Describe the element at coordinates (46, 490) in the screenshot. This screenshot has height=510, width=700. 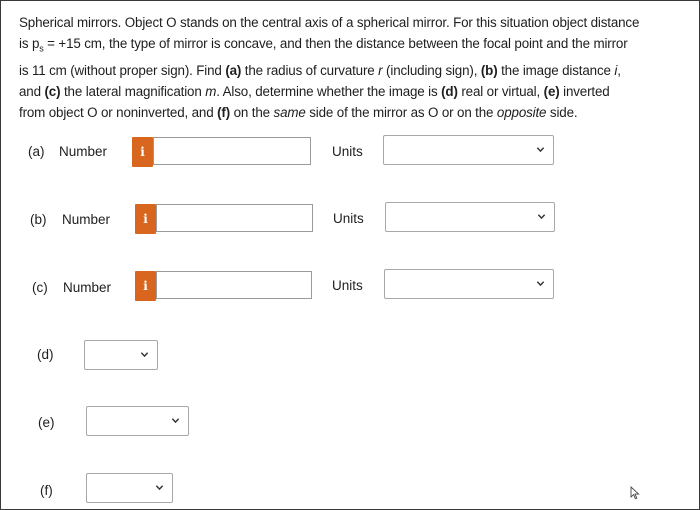
I see `part-f-label: (f)` at that location.